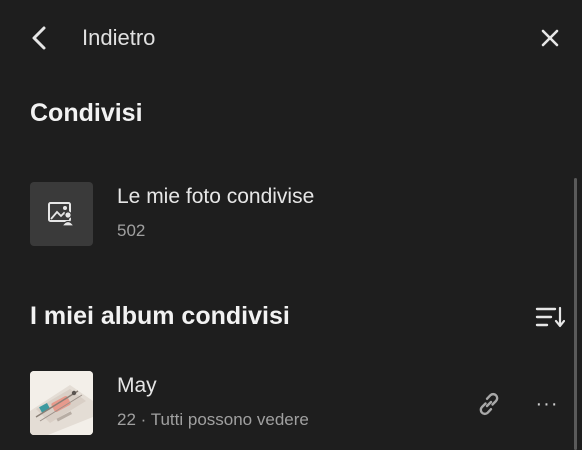 The height and width of the screenshot is (450, 582). I want to click on link-icon, so click(489, 404).